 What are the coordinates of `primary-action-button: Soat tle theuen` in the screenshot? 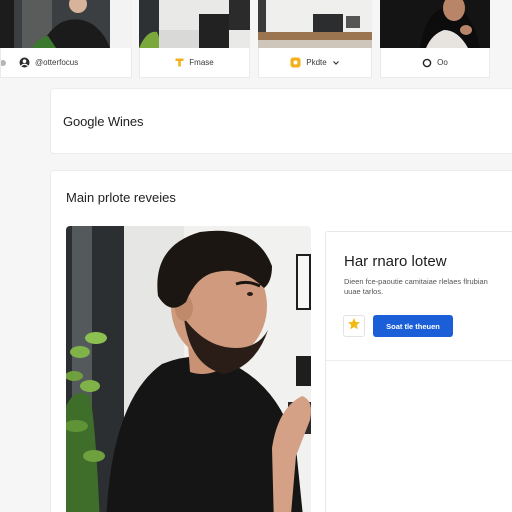 It's located at (413, 326).